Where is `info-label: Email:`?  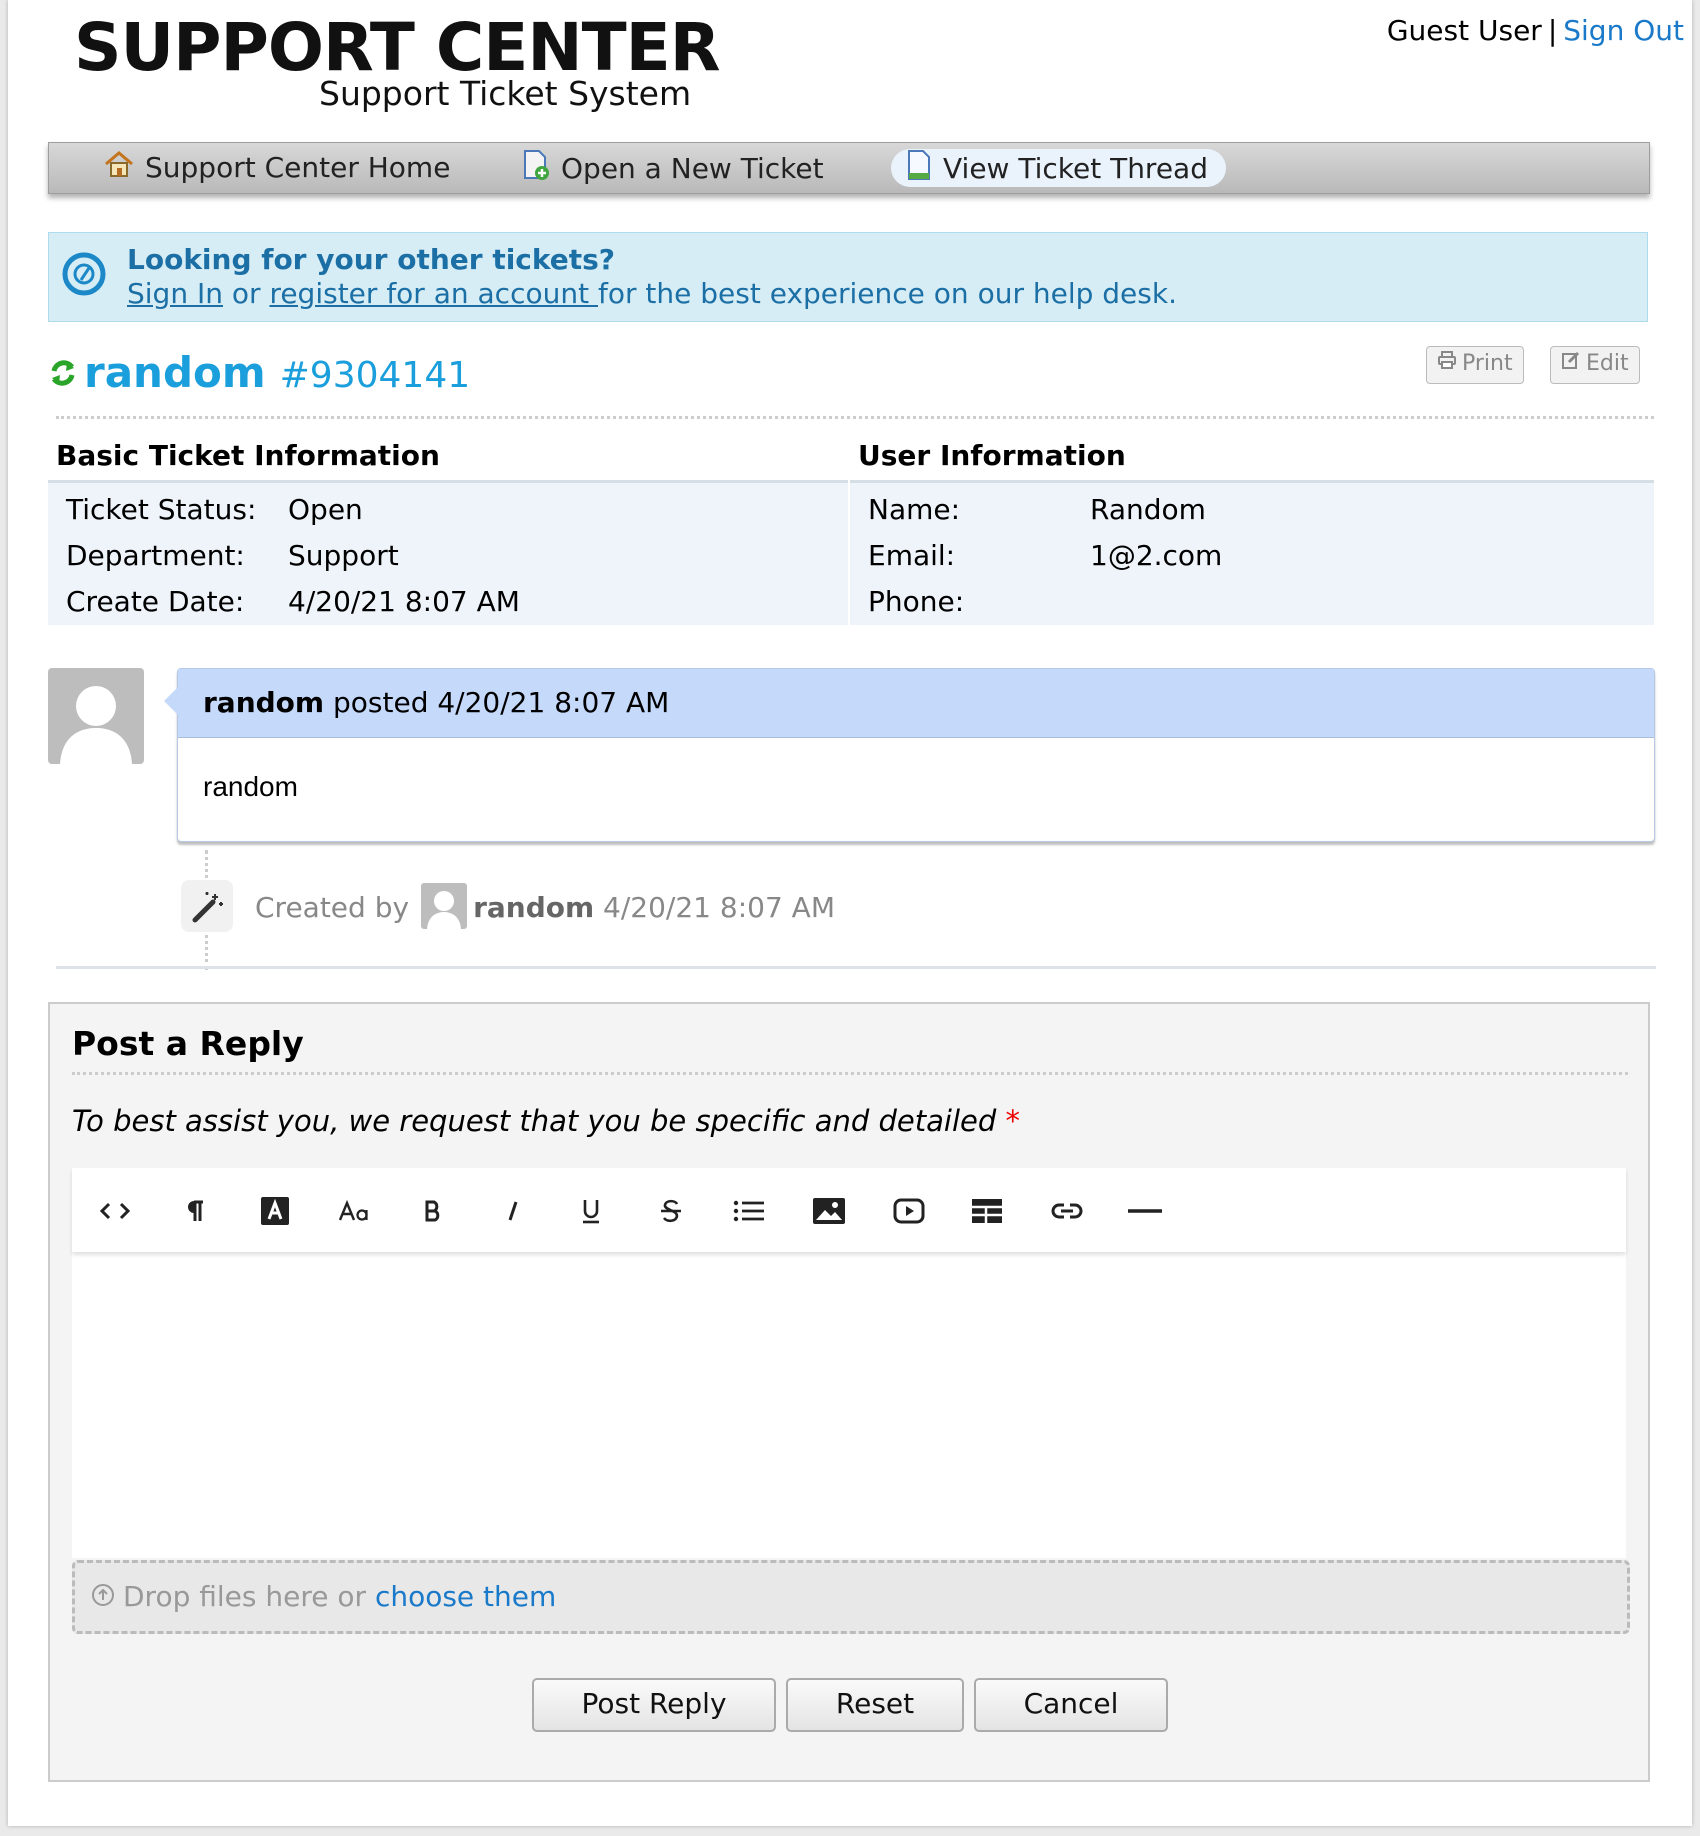 info-label: Email: is located at coordinates (912, 555).